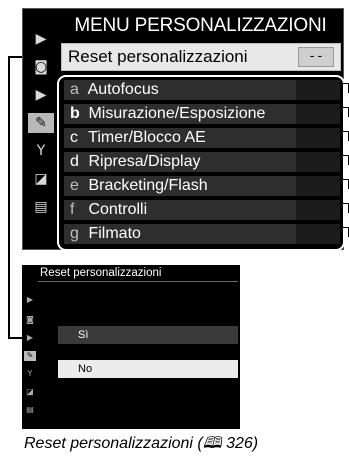  What do you see at coordinates (202, 90) in the screenshot?
I see `group-item-autofocus: a Autofocus` at bounding box center [202, 90].